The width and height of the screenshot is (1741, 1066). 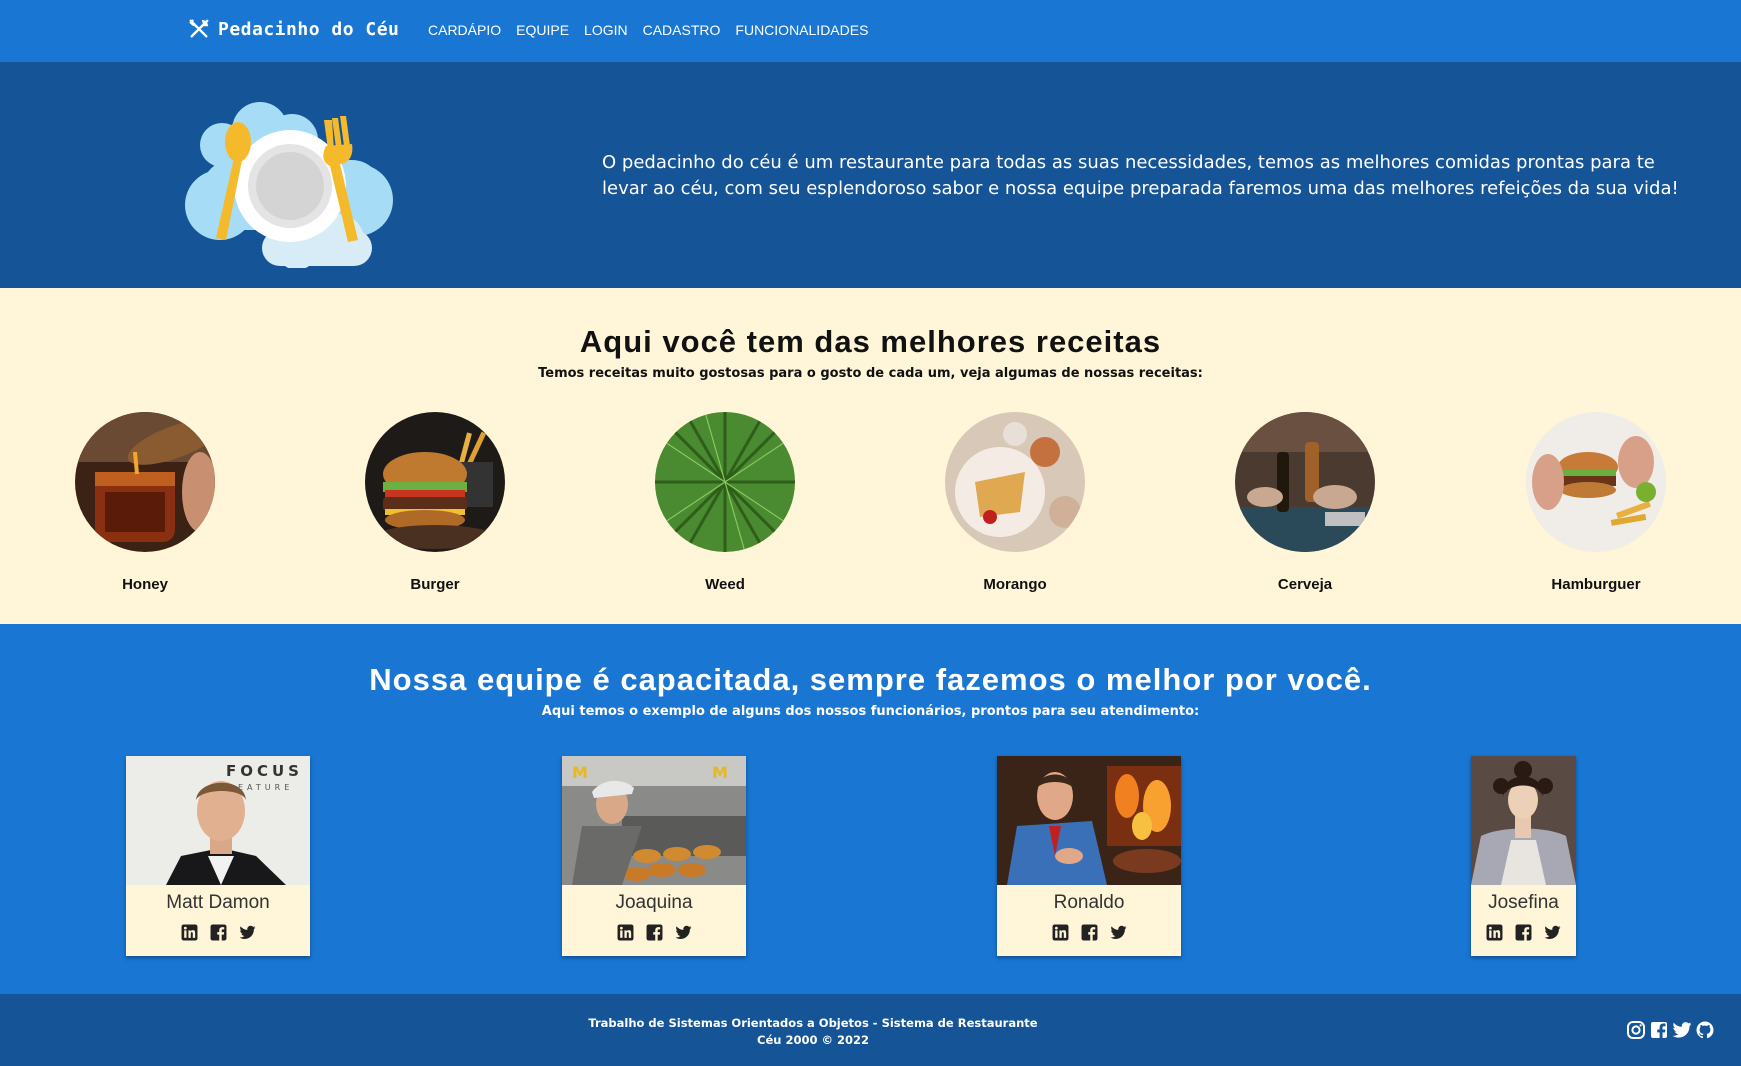 I want to click on utensils-icon, so click(x=199, y=28).